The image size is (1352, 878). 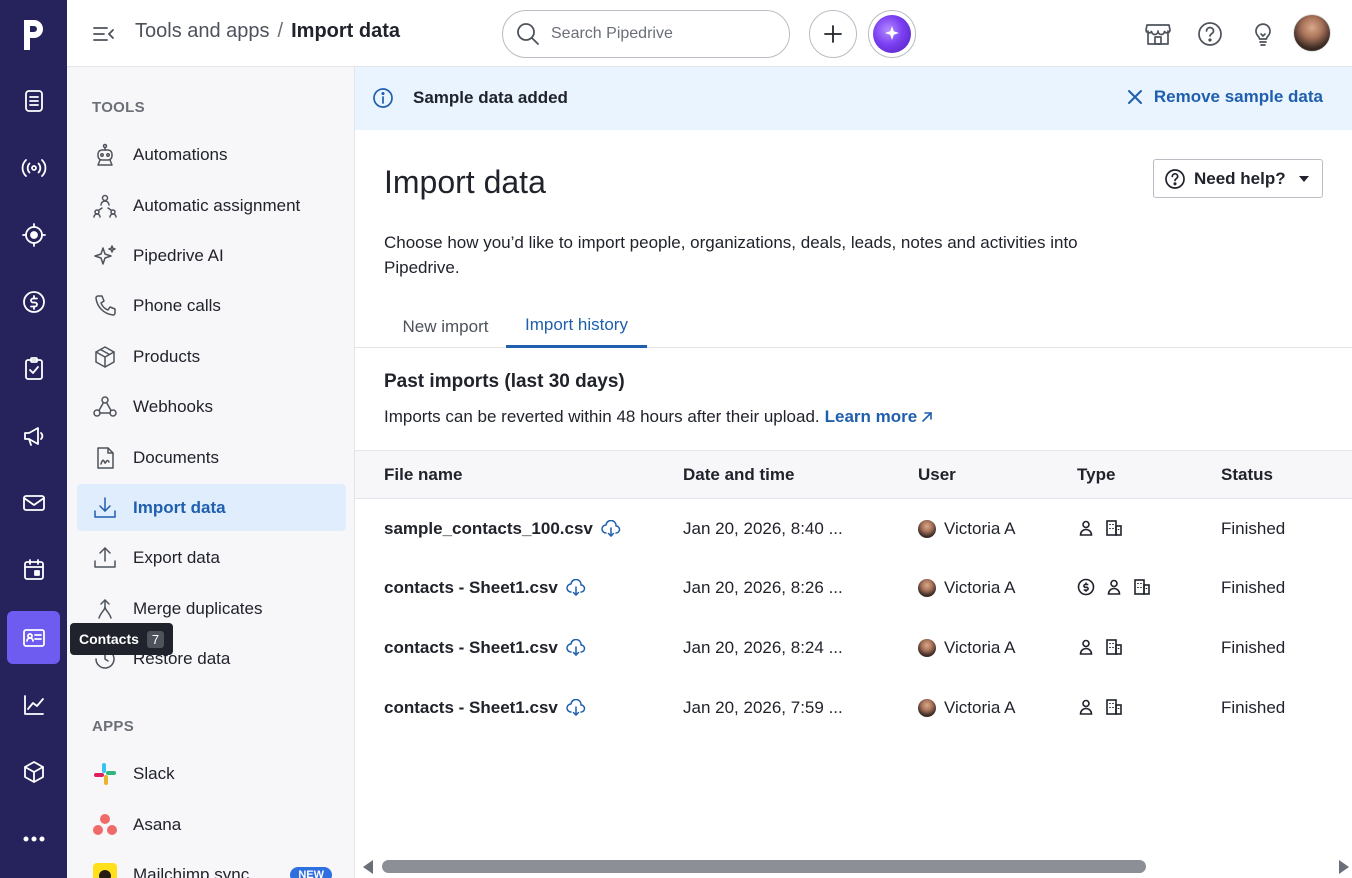 What do you see at coordinates (937, 475) in the screenshot?
I see `column-user: User` at bounding box center [937, 475].